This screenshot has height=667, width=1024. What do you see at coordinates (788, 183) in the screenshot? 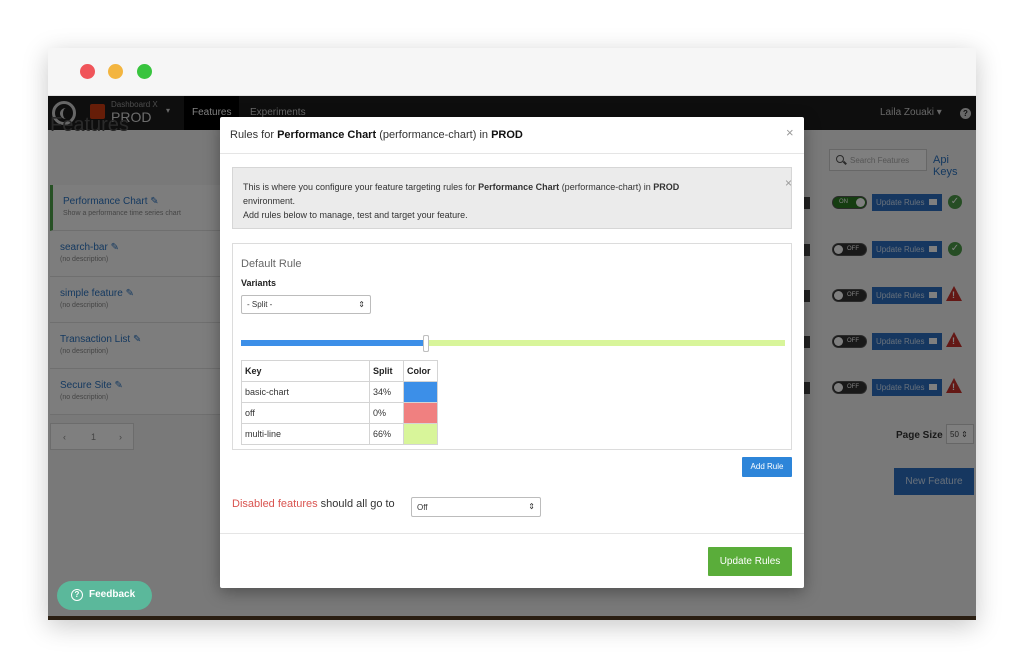
I see `alert-close-icon: ×` at bounding box center [788, 183].